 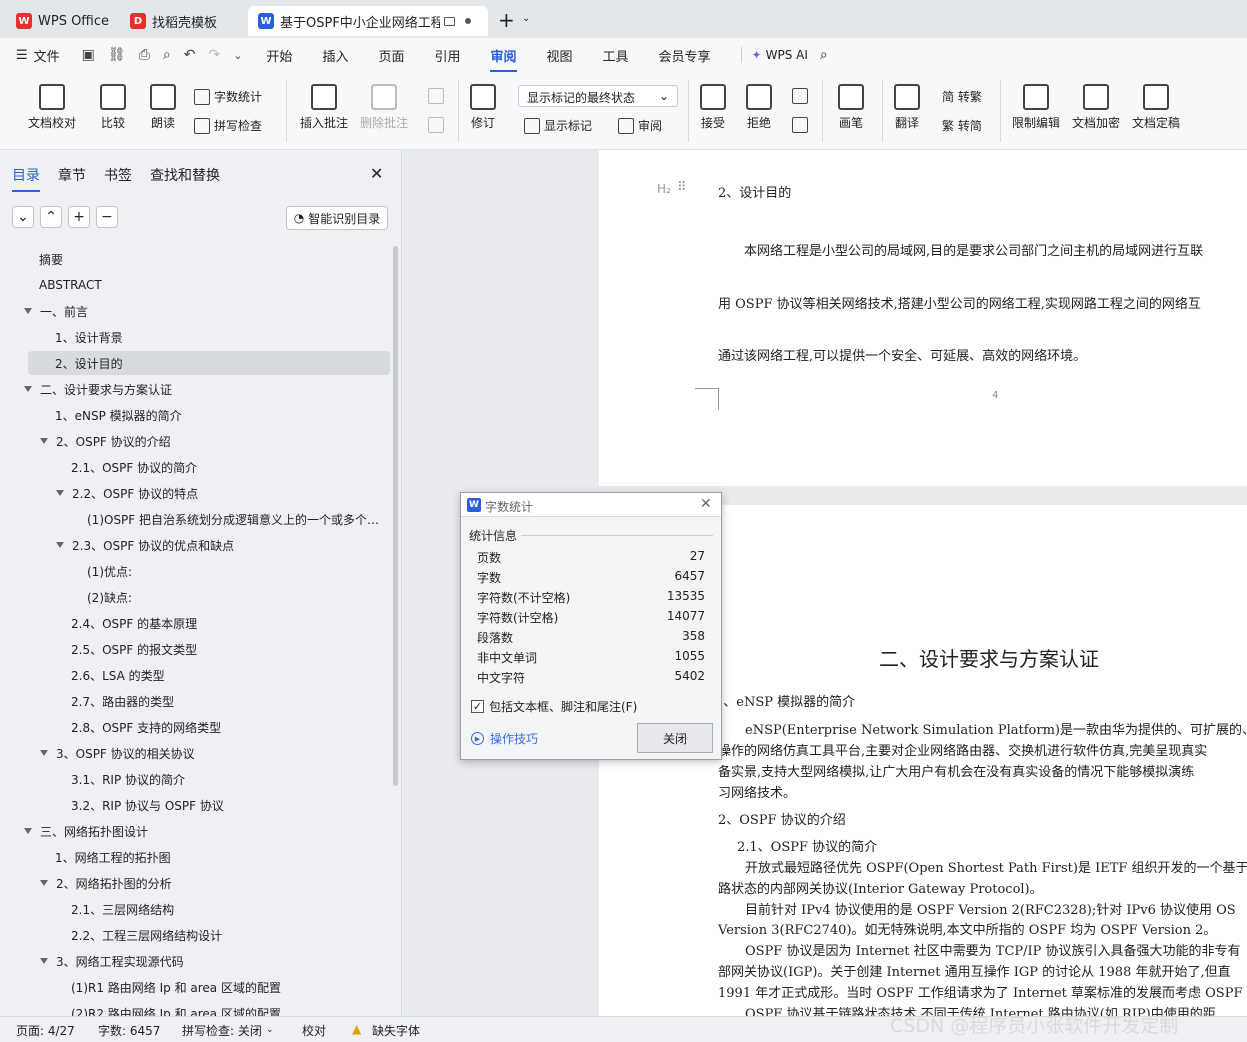 What do you see at coordinates (182, 21) in the screenshot?
I see `tab-docer: D 找稻壳模板` at bounding box center [182, 21].